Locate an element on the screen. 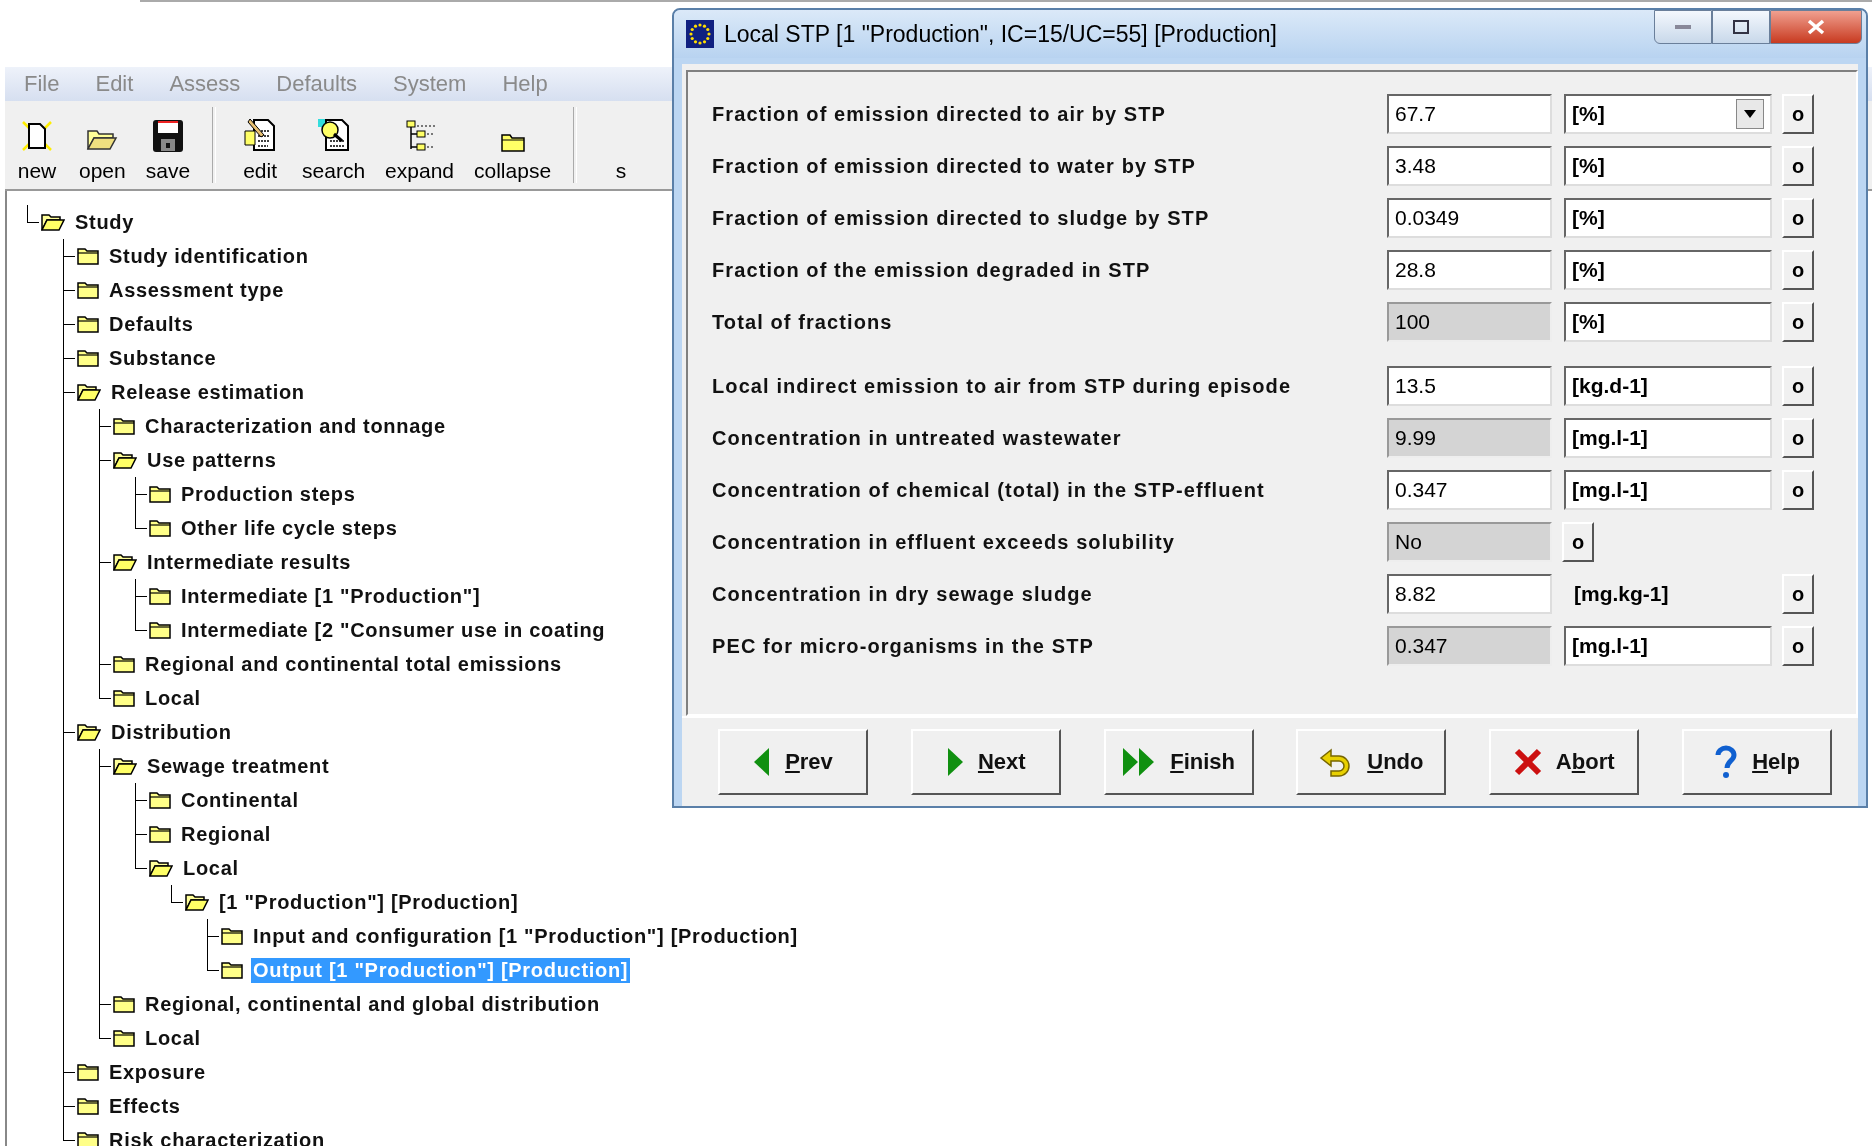 Image resolution: width=1872 pixels, height=1146 pixels. wizard-button: Abort is located at coordinates (1564, 762).